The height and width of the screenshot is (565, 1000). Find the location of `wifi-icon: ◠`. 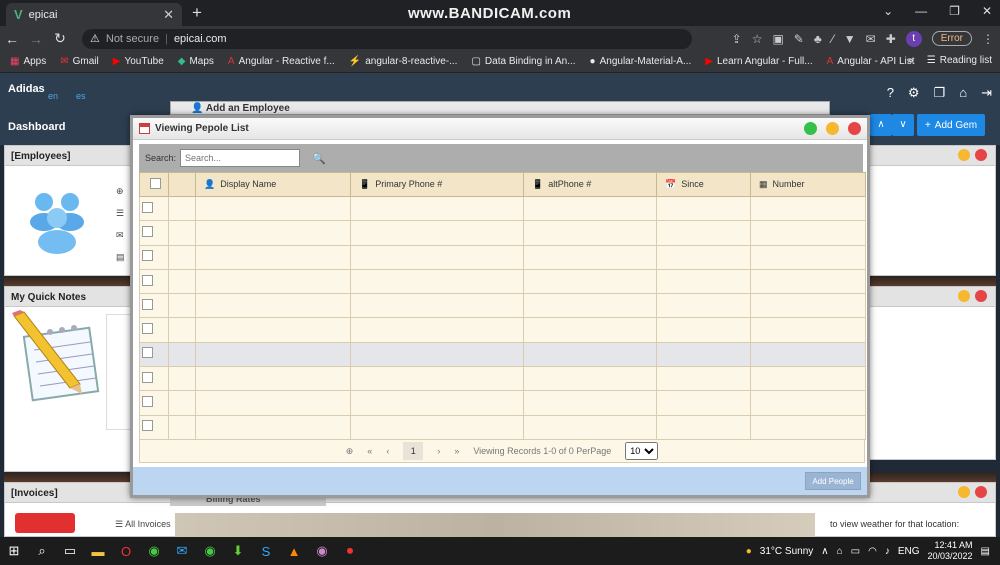

wifi-icon: ◠ is located at coordinates (872, 551).